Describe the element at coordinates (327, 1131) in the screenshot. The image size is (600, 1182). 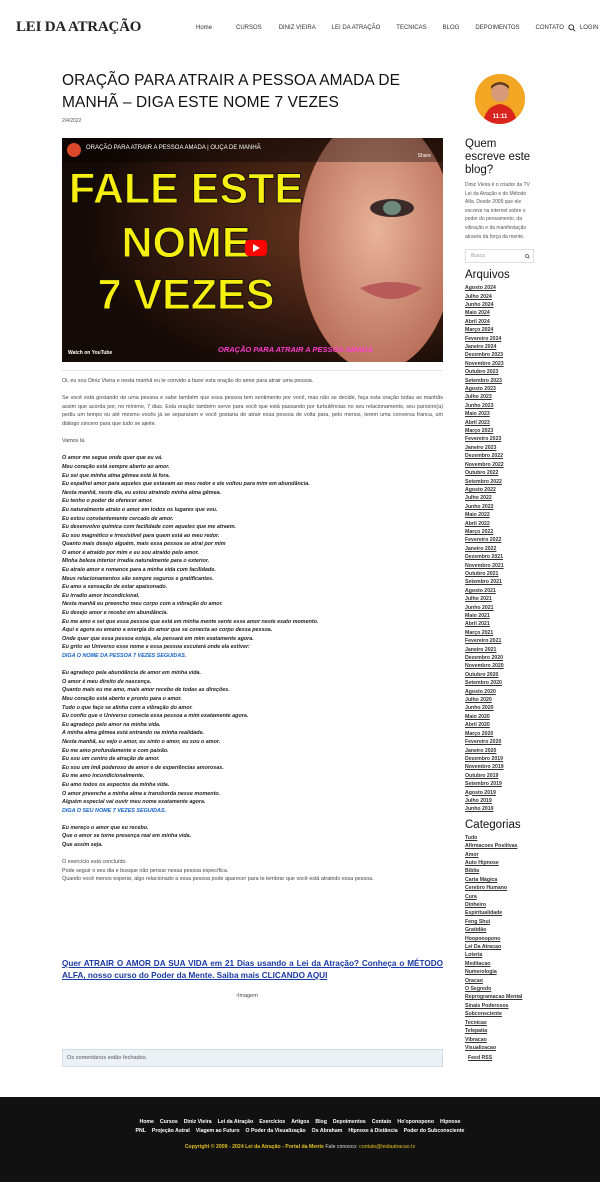
I see `footer-nav-link: Os Abraham` at that location.